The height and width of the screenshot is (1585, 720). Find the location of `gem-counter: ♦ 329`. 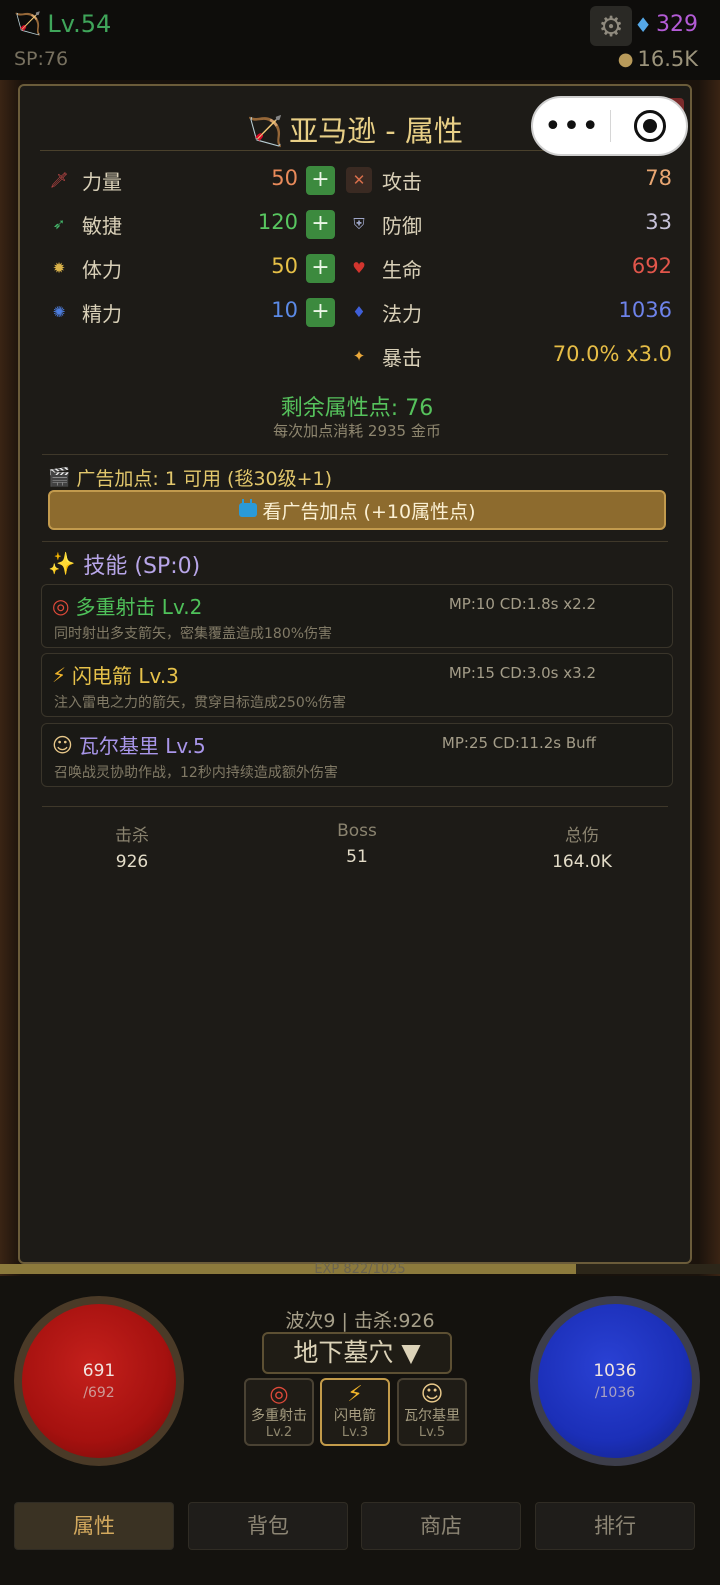

gem-counter: ♦ 329 is located at coordinates (666, 24).